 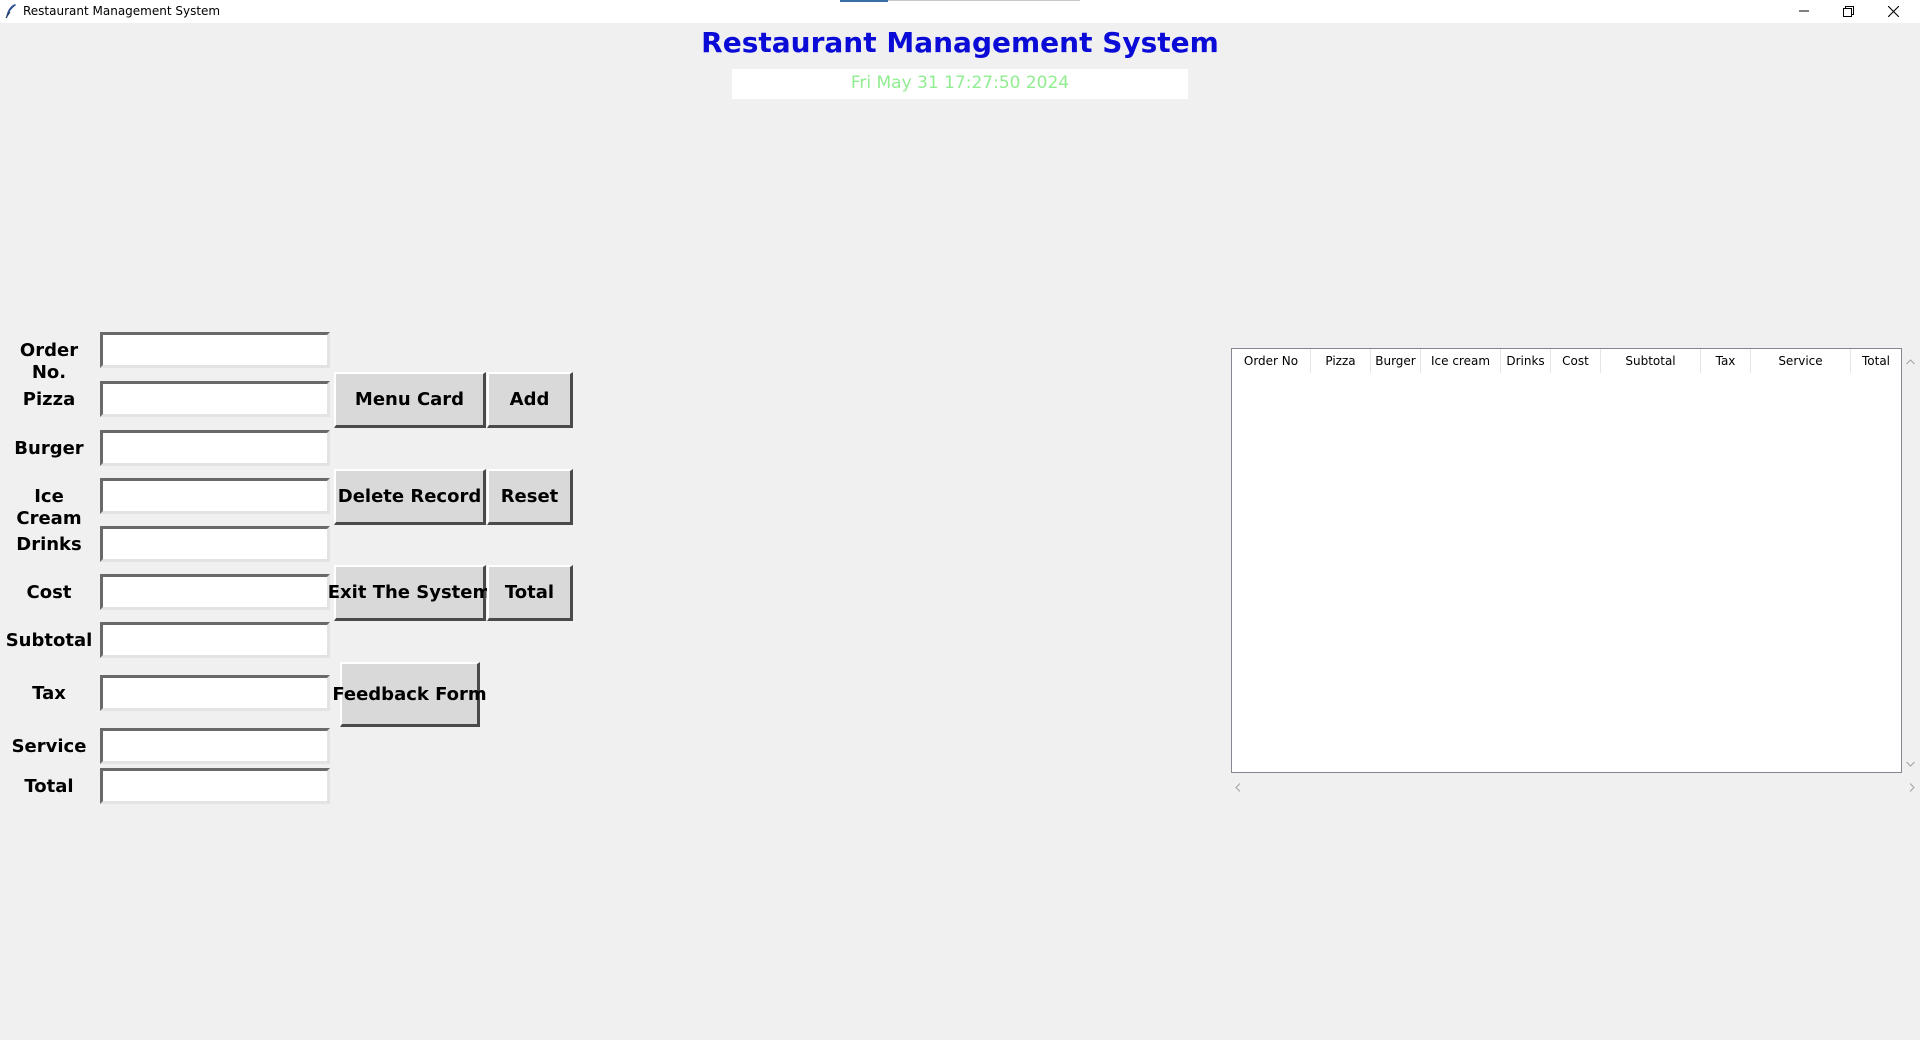 What do you see at coordinates (122, 11) in the screenshot?
I see `window-title: Restaurant Management System` at bounding box center [122, 11].